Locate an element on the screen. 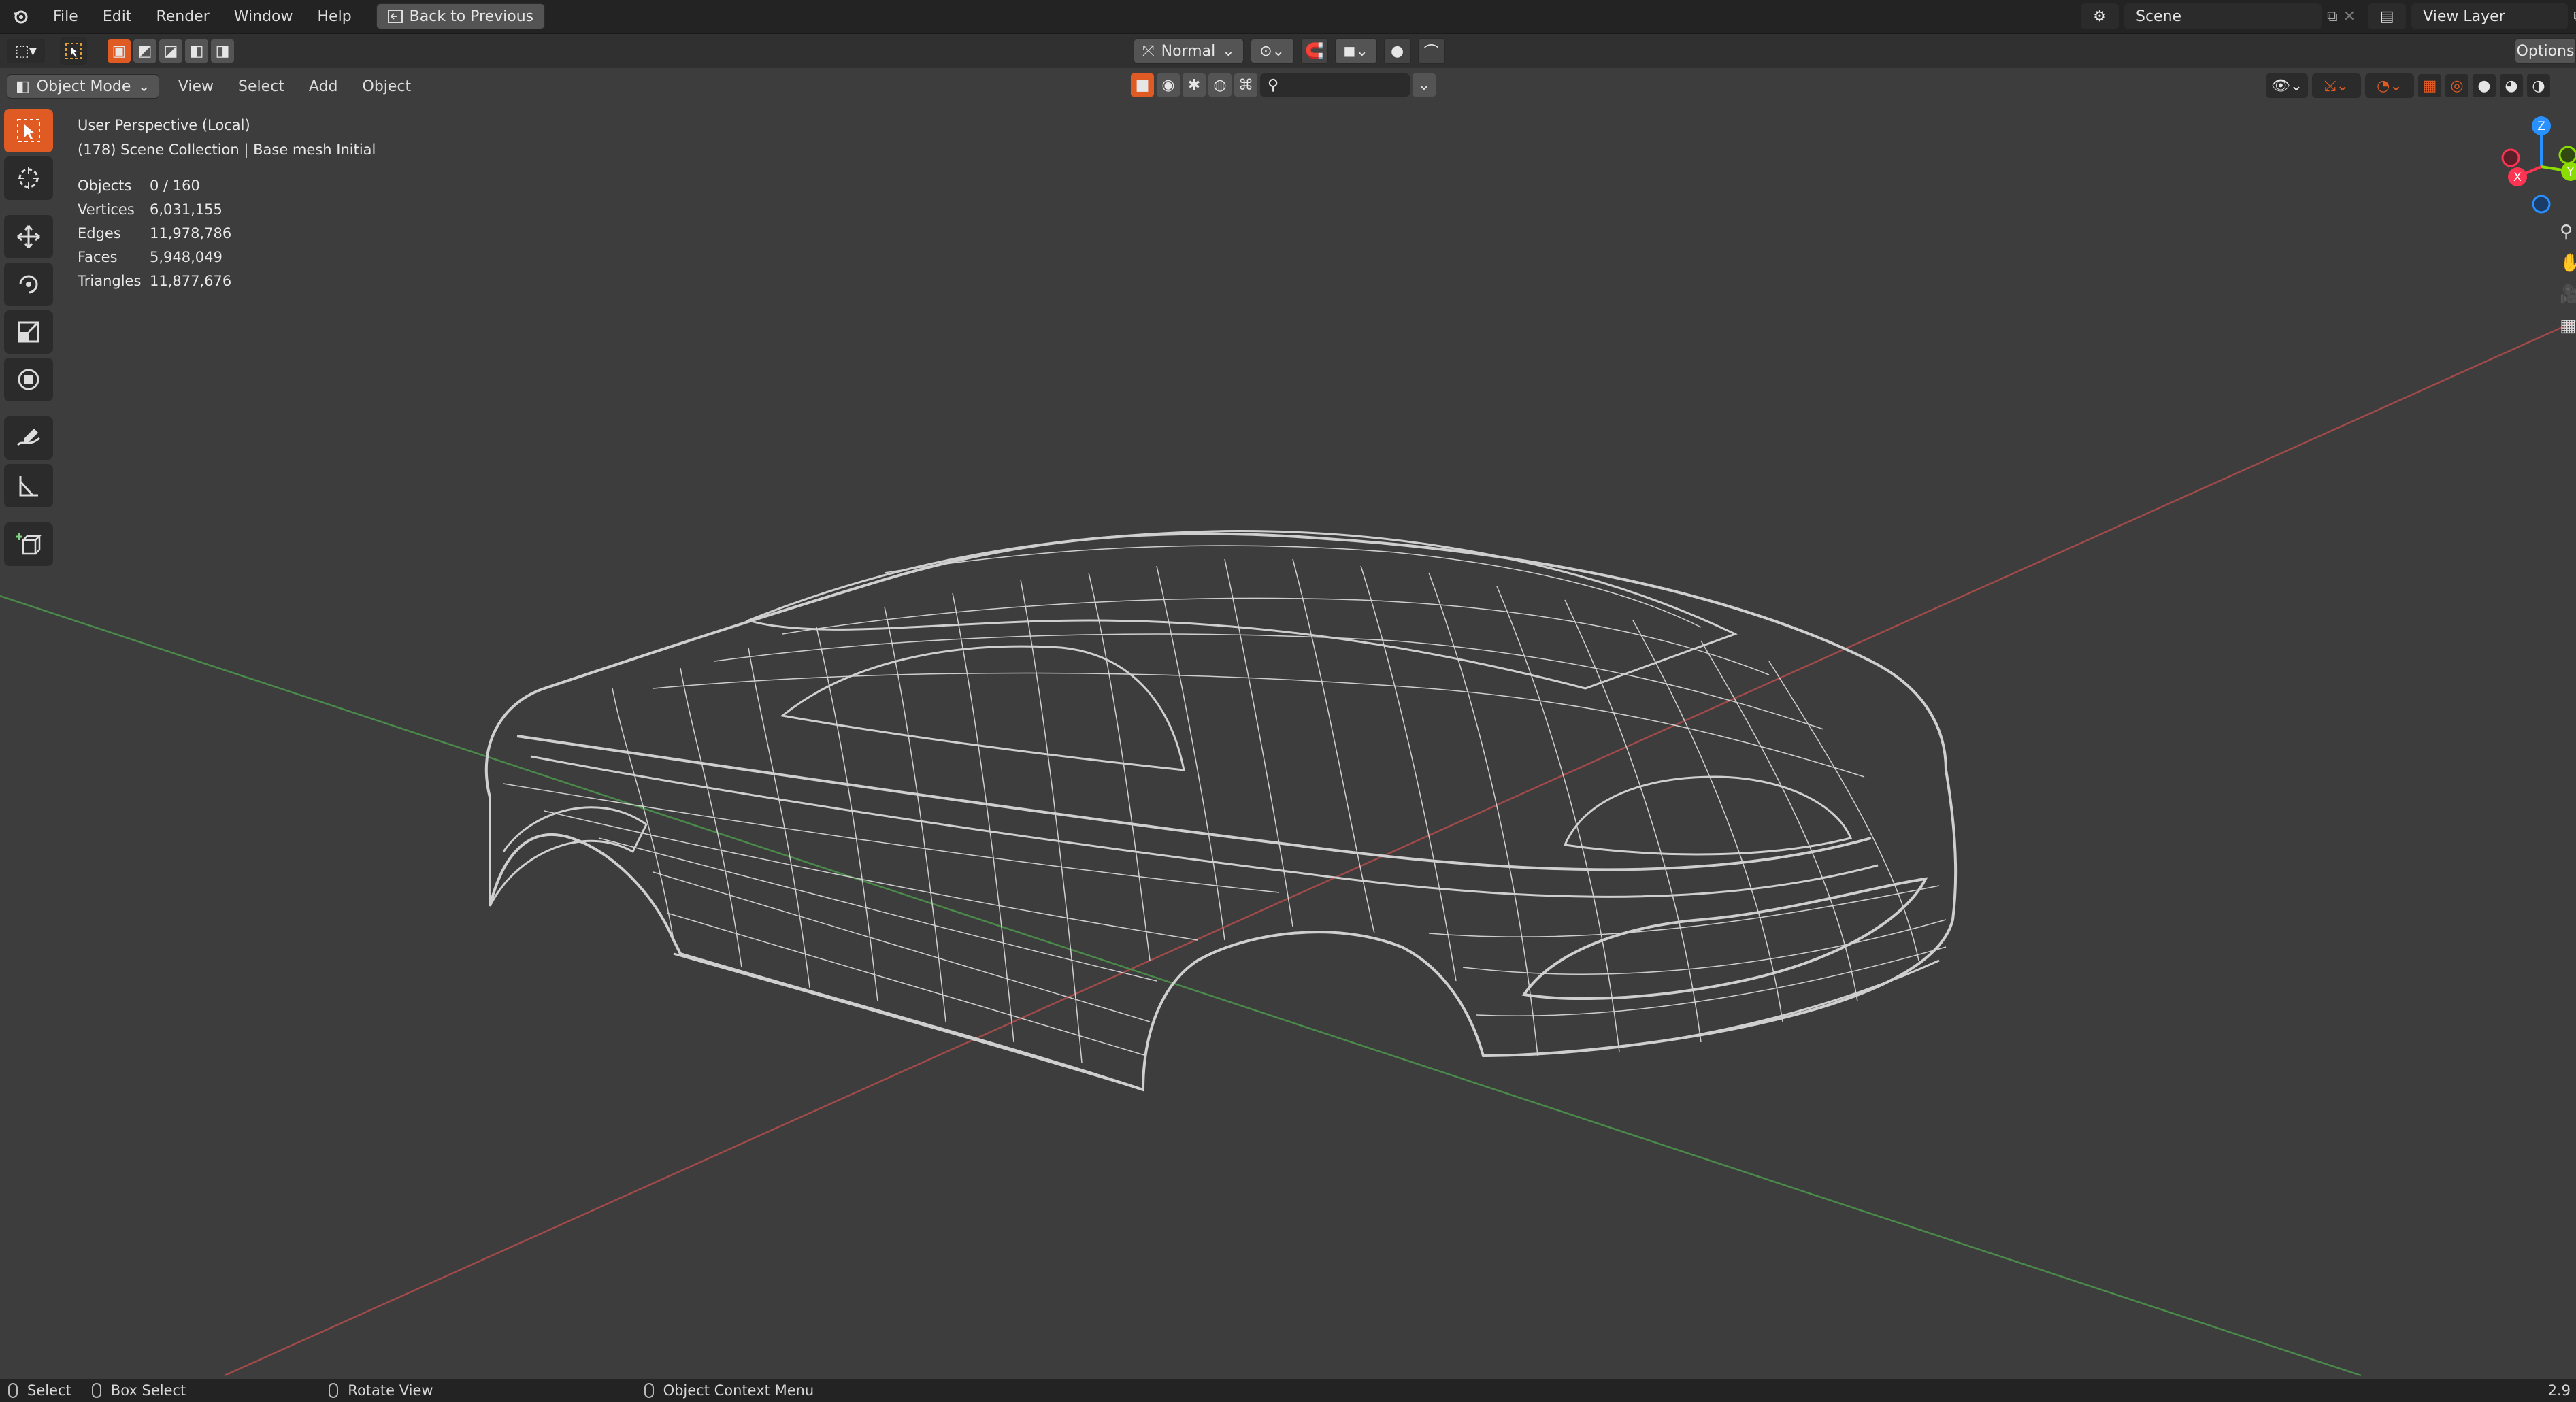 This screenshot has height=1402, width=2576. menu-select: Select is located at coordinates (262, 86).